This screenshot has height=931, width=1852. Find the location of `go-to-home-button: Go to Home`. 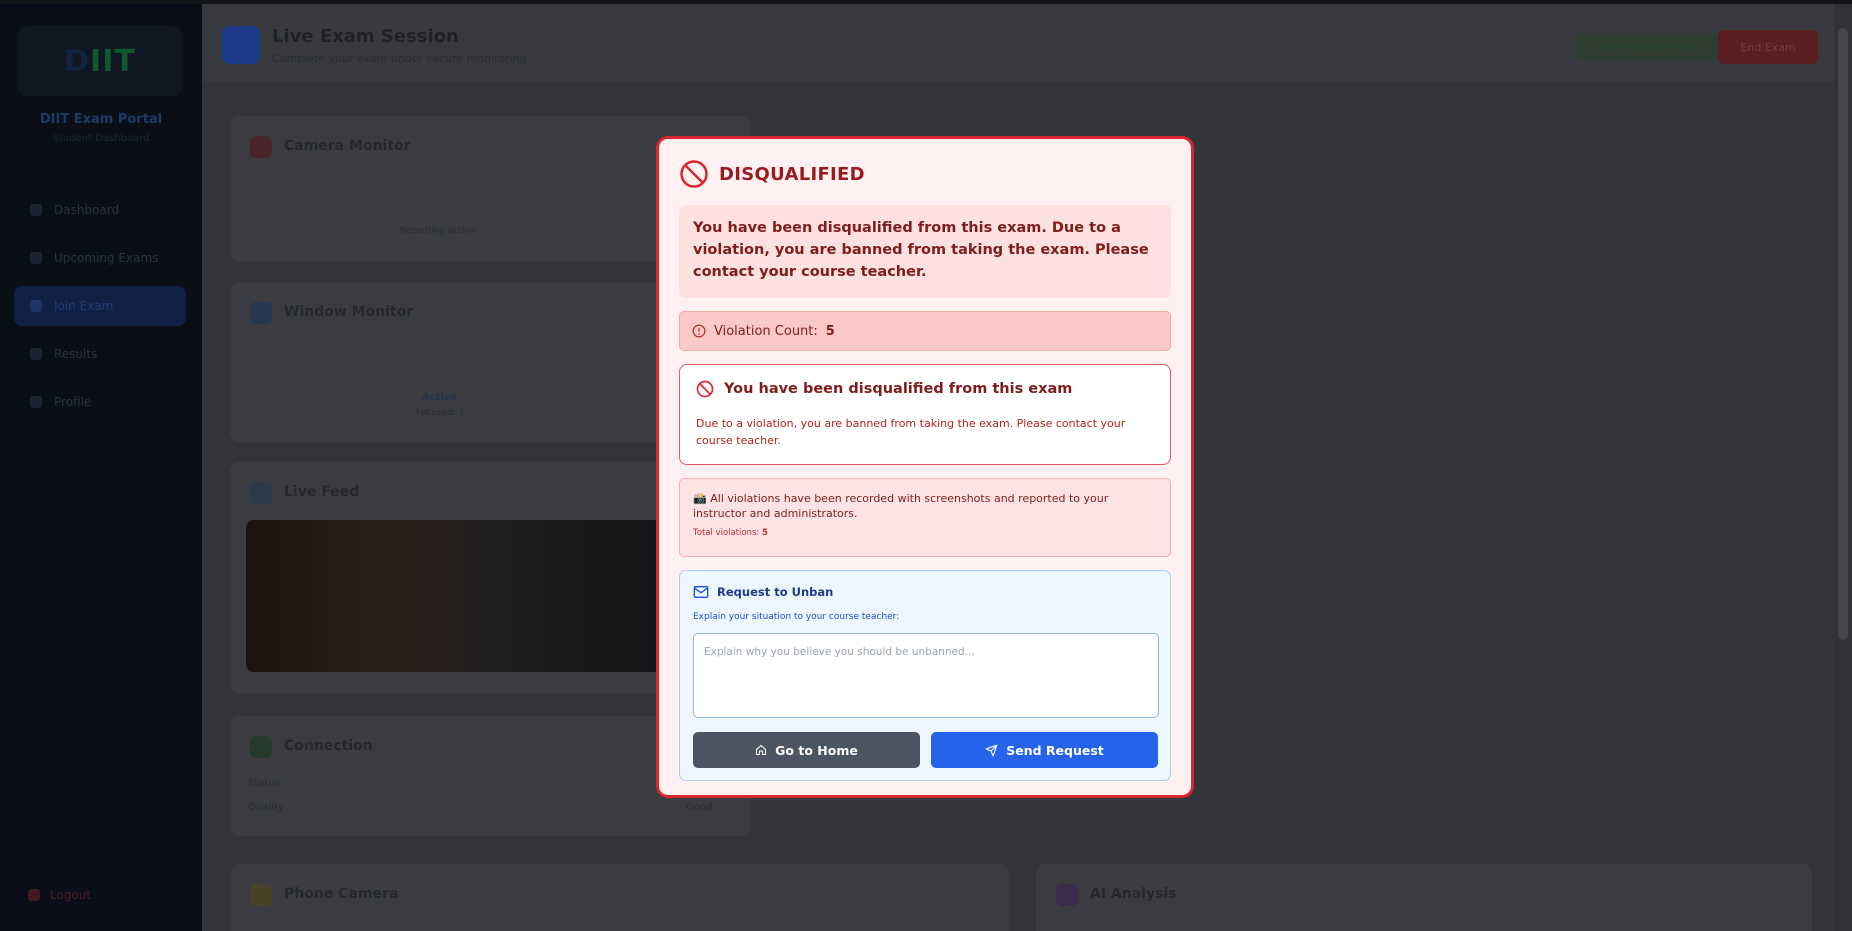

go-to-home-button: Go to Home is located at coordinates (806, 750).